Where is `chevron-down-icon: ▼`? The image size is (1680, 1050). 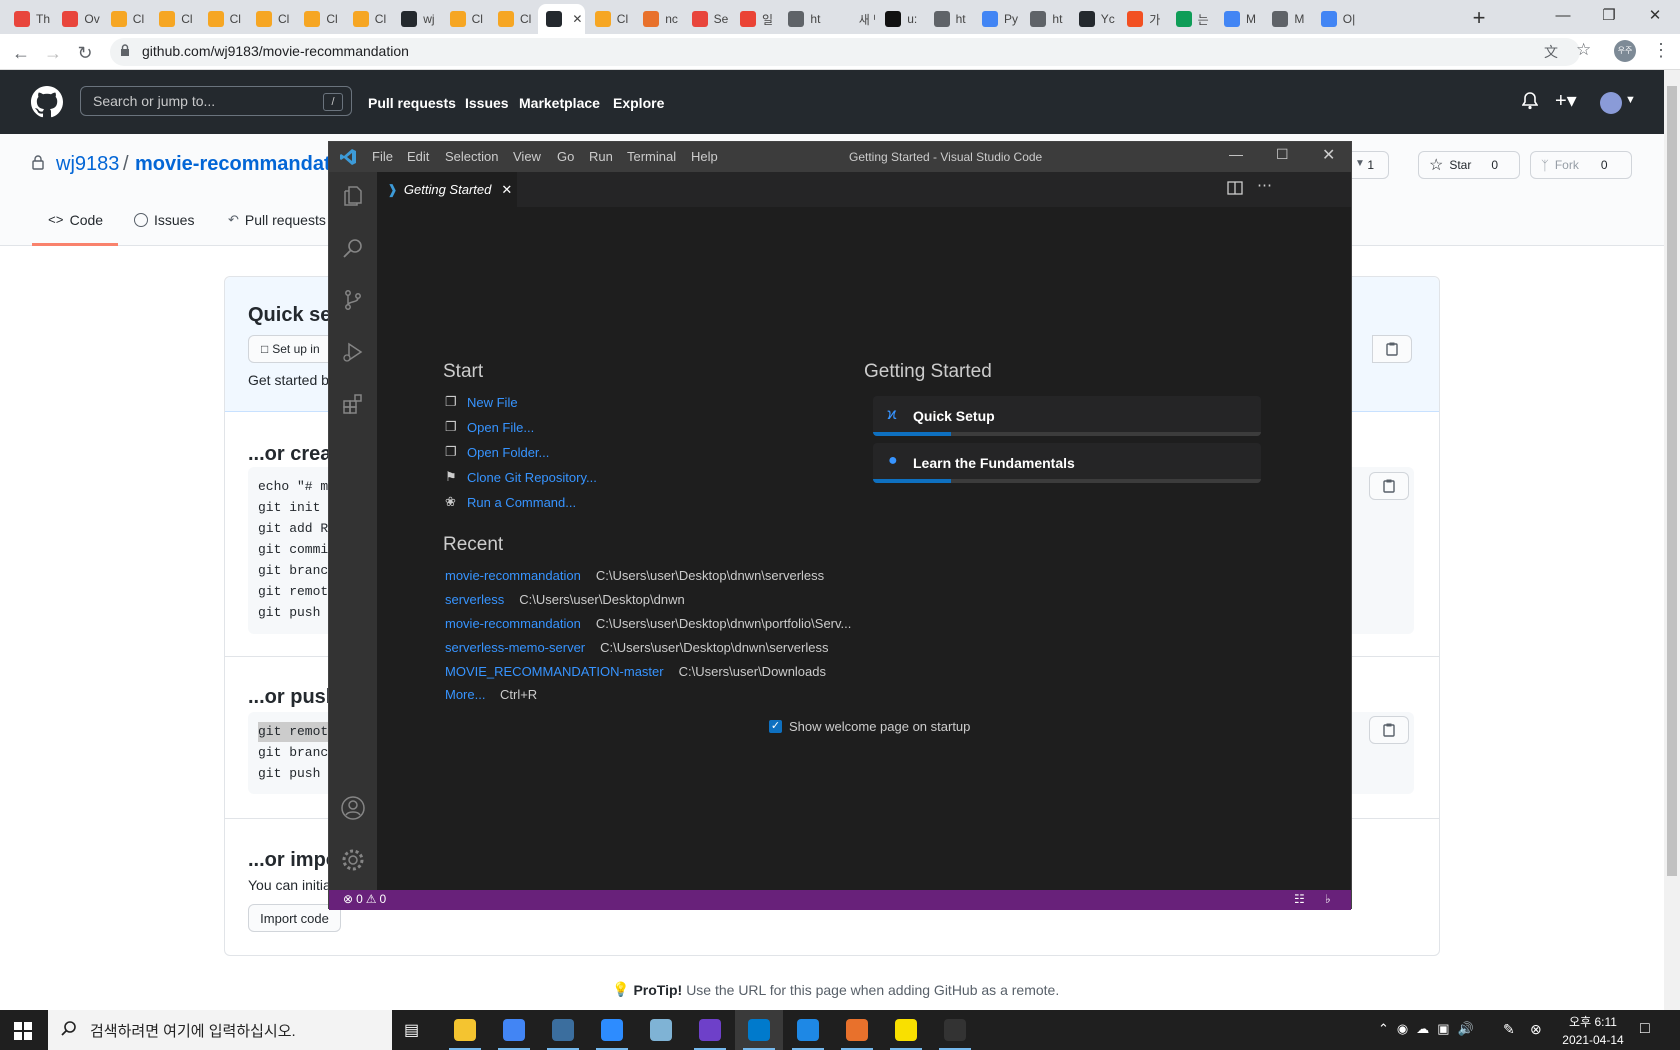
chevron-down-icon: ▼ is located at coordinates (1630, 100).